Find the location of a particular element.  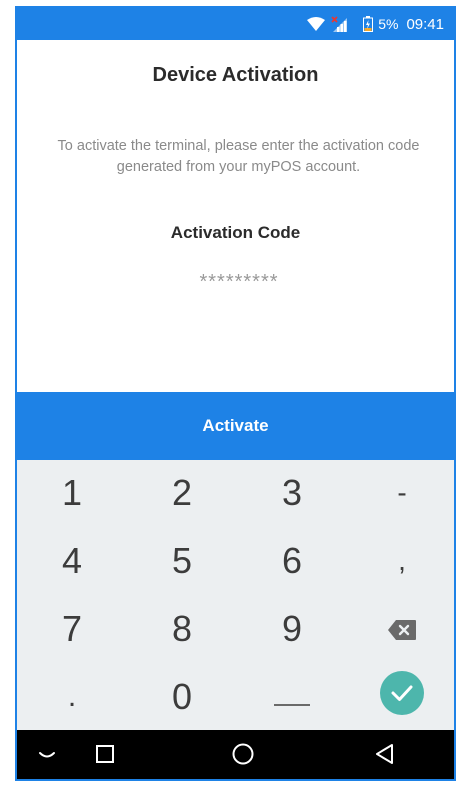

key-0-label: 0 is located at coordinates (182, 696).